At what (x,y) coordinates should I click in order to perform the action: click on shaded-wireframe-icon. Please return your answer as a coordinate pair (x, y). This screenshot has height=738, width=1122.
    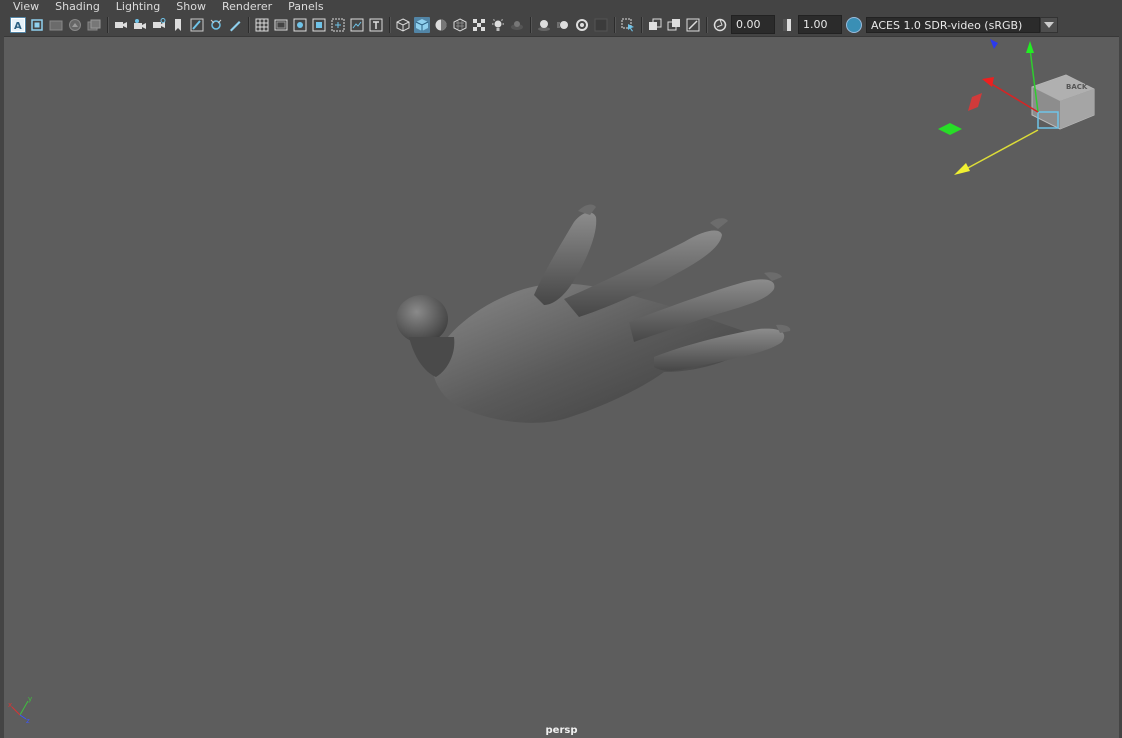
    Looking at the image, I should click on (441, 25).